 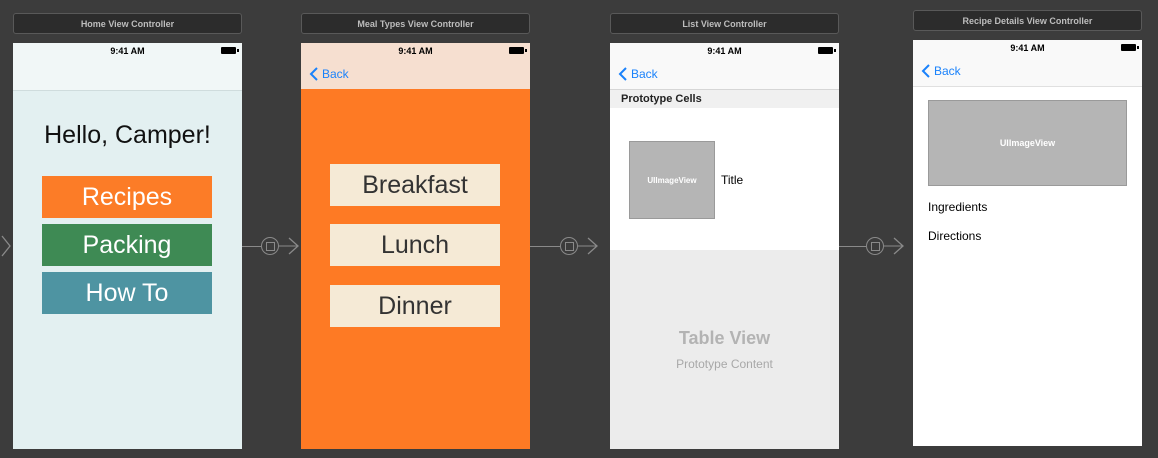 What do you see at coordinates (724, 99) in the screenshot?
I see `prototype-cells-header: Prototype Cells` at bounding box center [724, 99].